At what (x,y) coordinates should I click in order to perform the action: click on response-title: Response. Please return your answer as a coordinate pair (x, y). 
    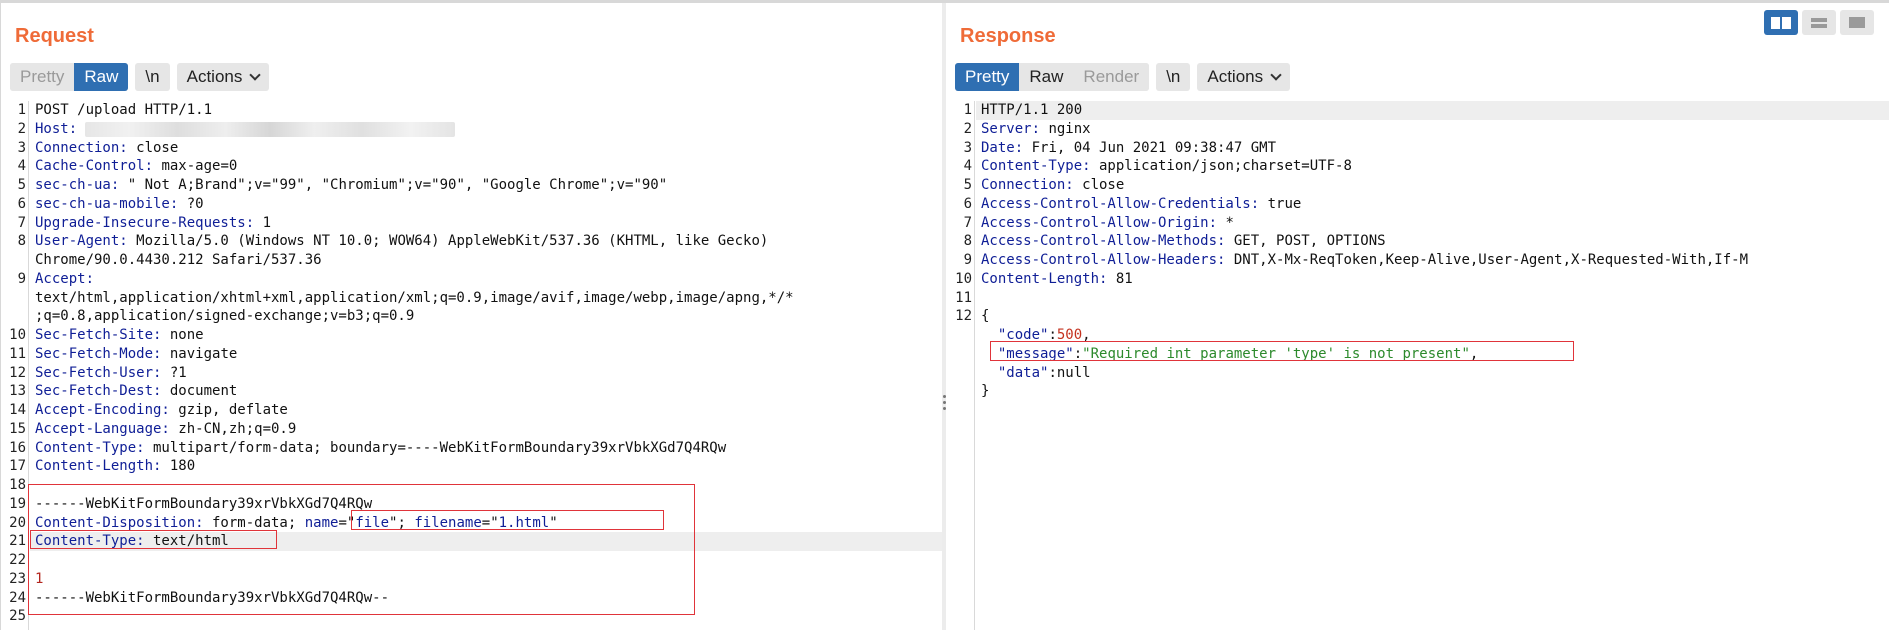
    Looking at the image, I should click on (1008, 36).